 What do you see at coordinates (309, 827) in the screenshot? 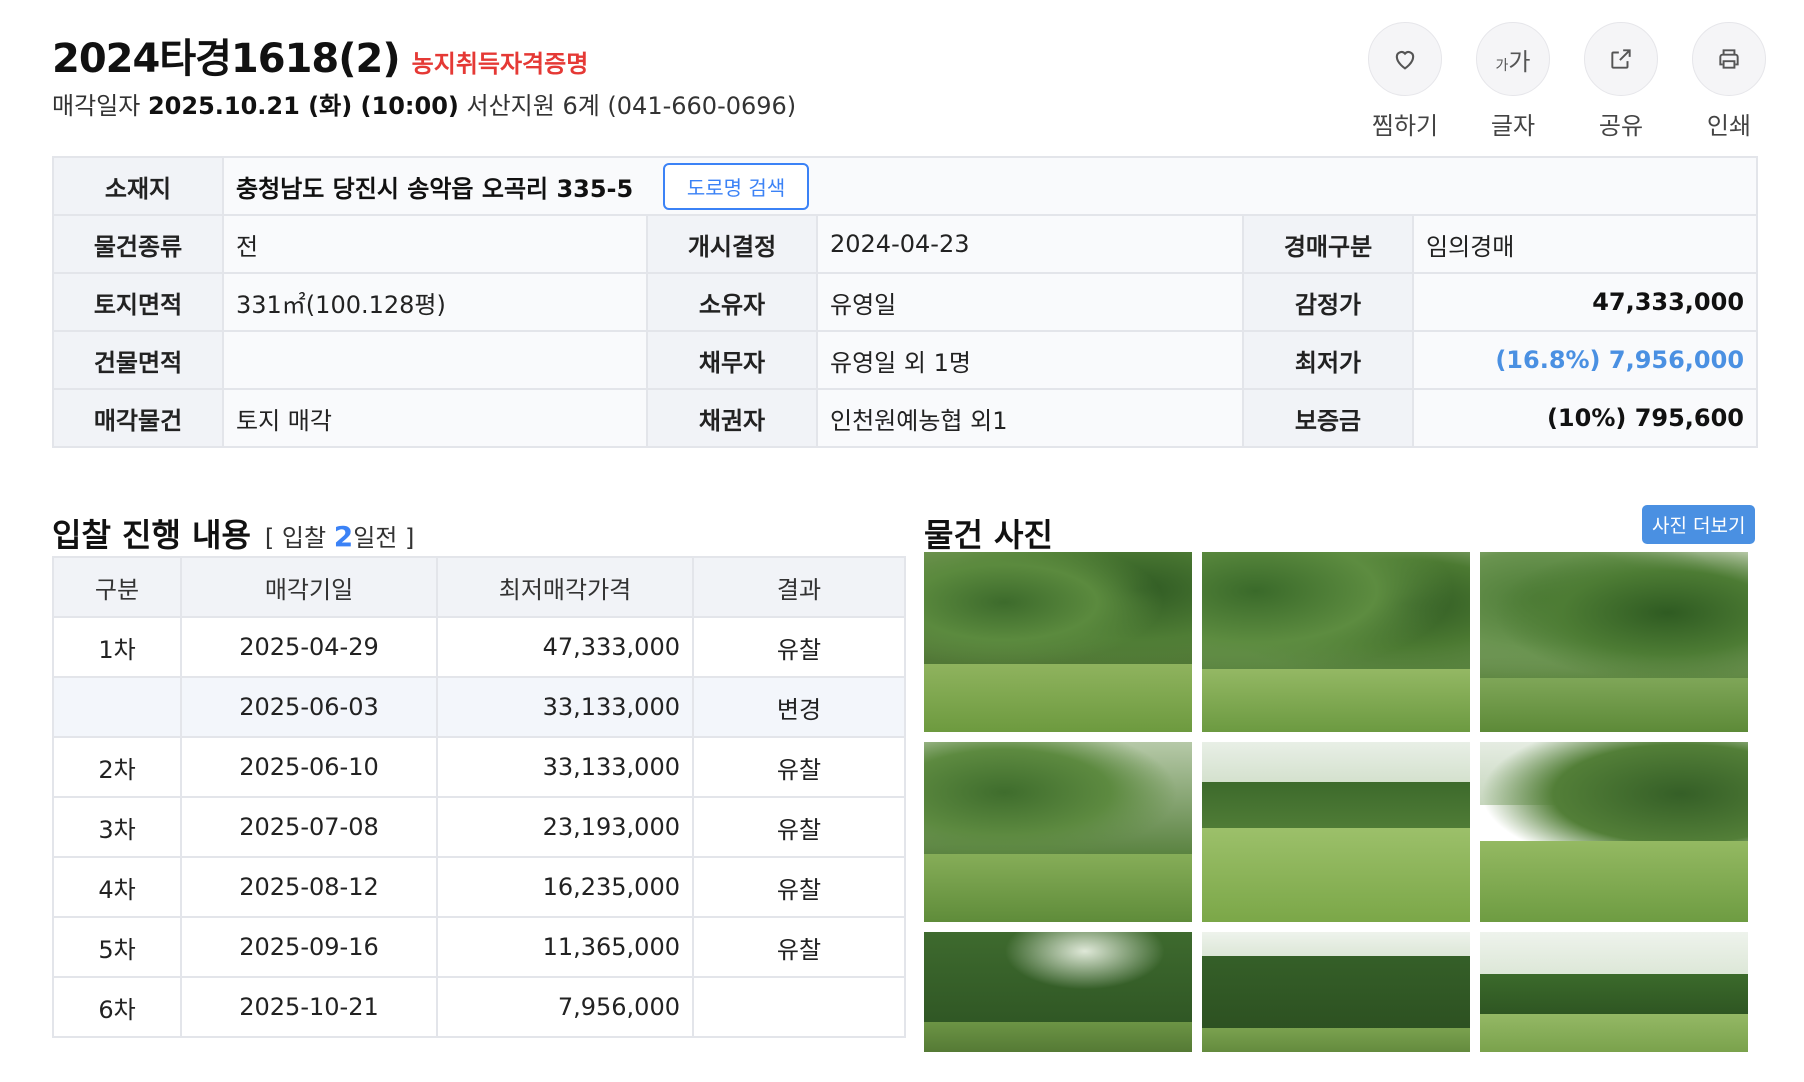
I see `bid-date: 2025-07-08` at bounding box center [309, 827].